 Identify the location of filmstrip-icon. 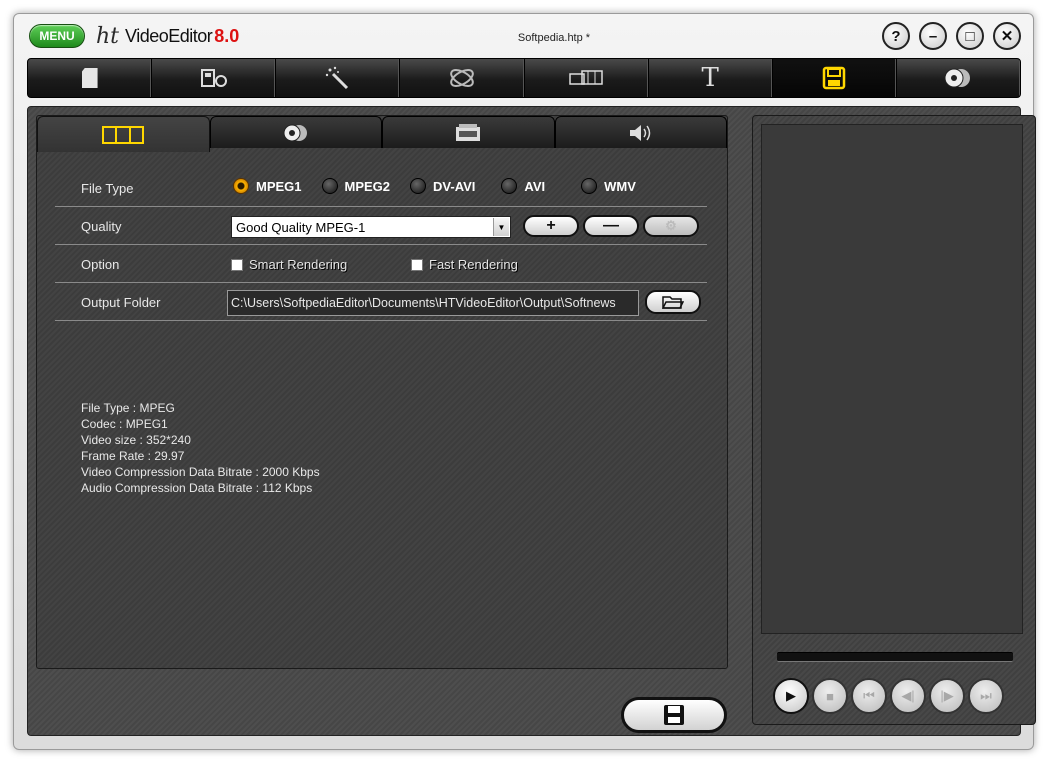
(586, 77).